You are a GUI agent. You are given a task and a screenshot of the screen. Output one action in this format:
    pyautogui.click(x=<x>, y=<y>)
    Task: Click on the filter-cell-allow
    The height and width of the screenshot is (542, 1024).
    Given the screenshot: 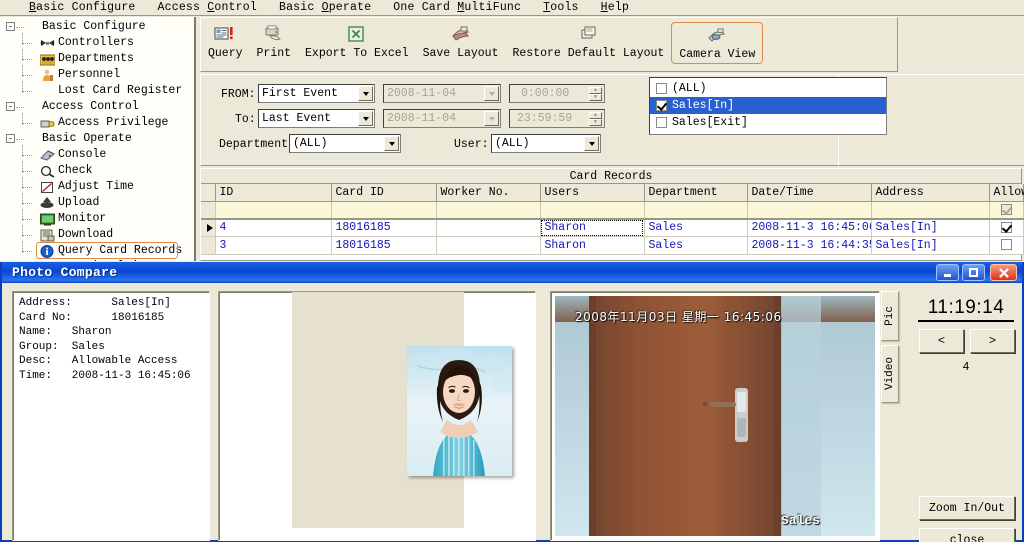 What is the action you would take?
    pyautogui.click(x=1006, y=210)
    